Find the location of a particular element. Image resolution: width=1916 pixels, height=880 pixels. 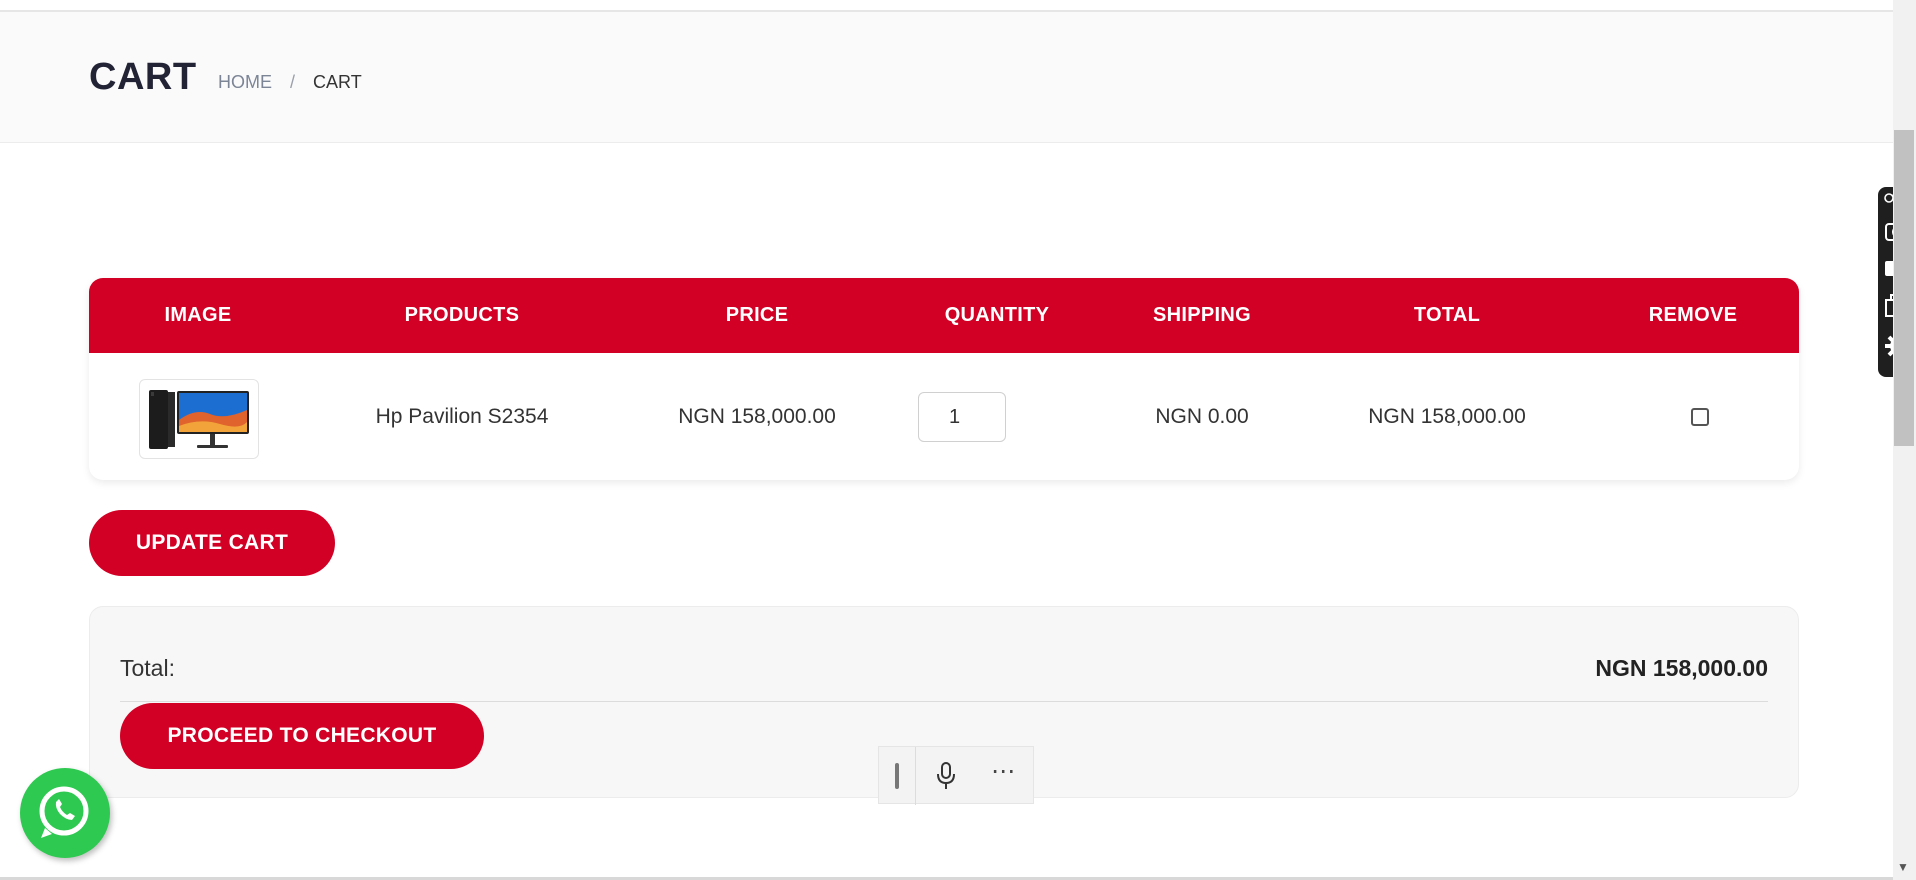

shipping-cost: NGN 0.00 is located at coordinates (1202, 416).